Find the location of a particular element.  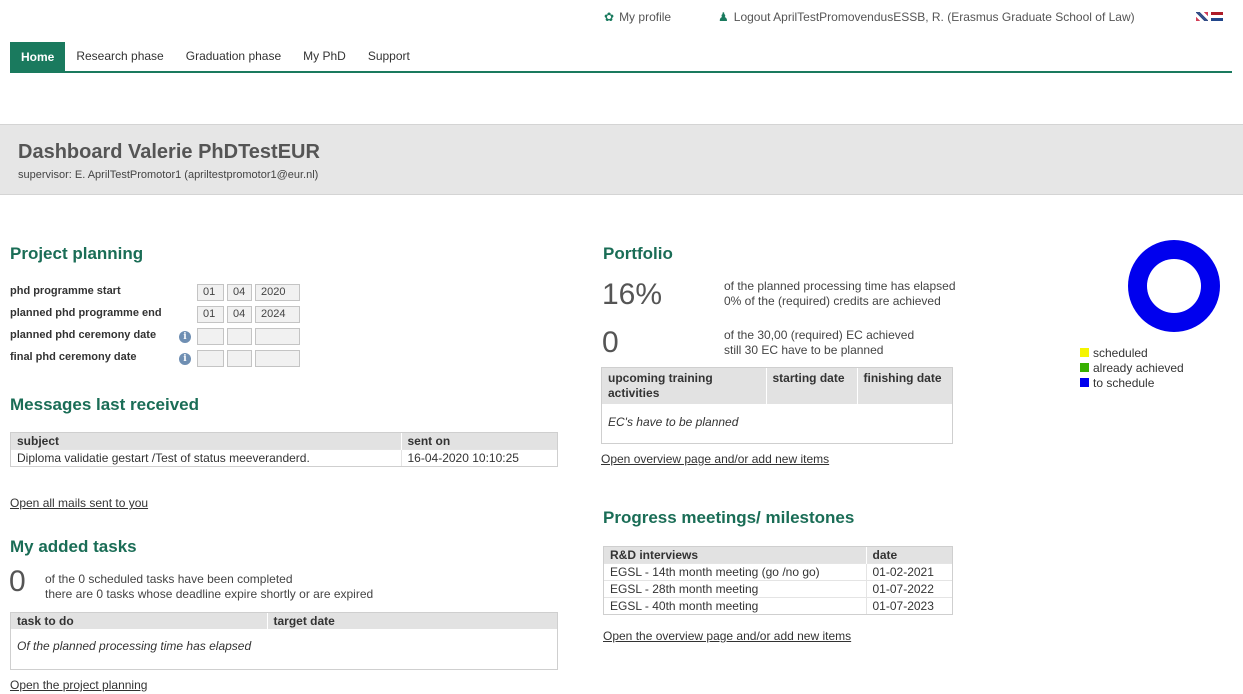

open-portfolio-overview-link: Open overview page and/or add new items is located at coordinates (715, 459).